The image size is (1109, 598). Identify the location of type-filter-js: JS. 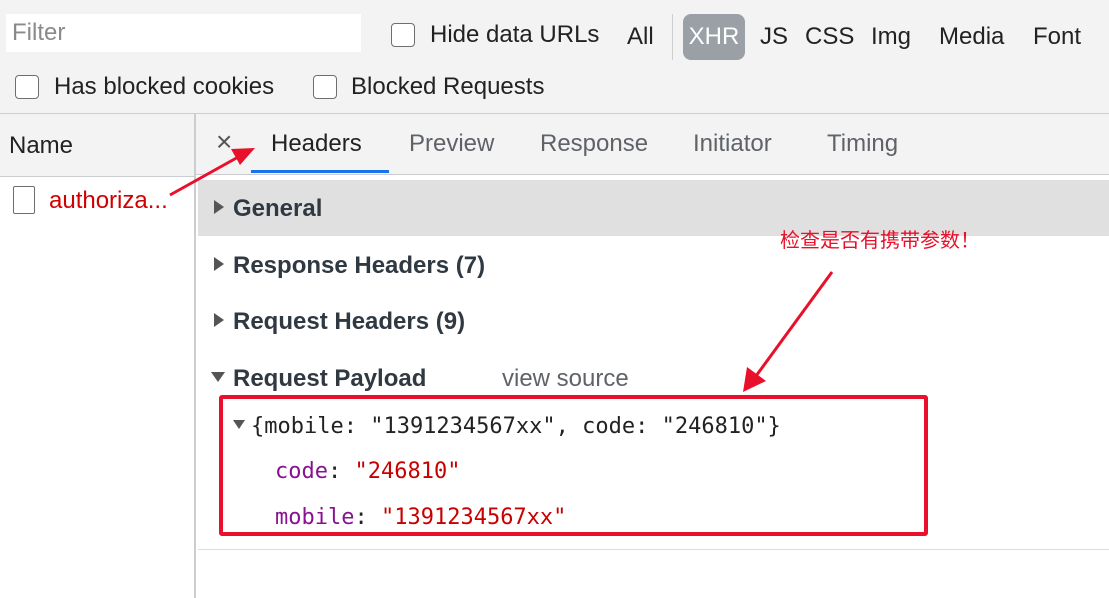
(774, 37).